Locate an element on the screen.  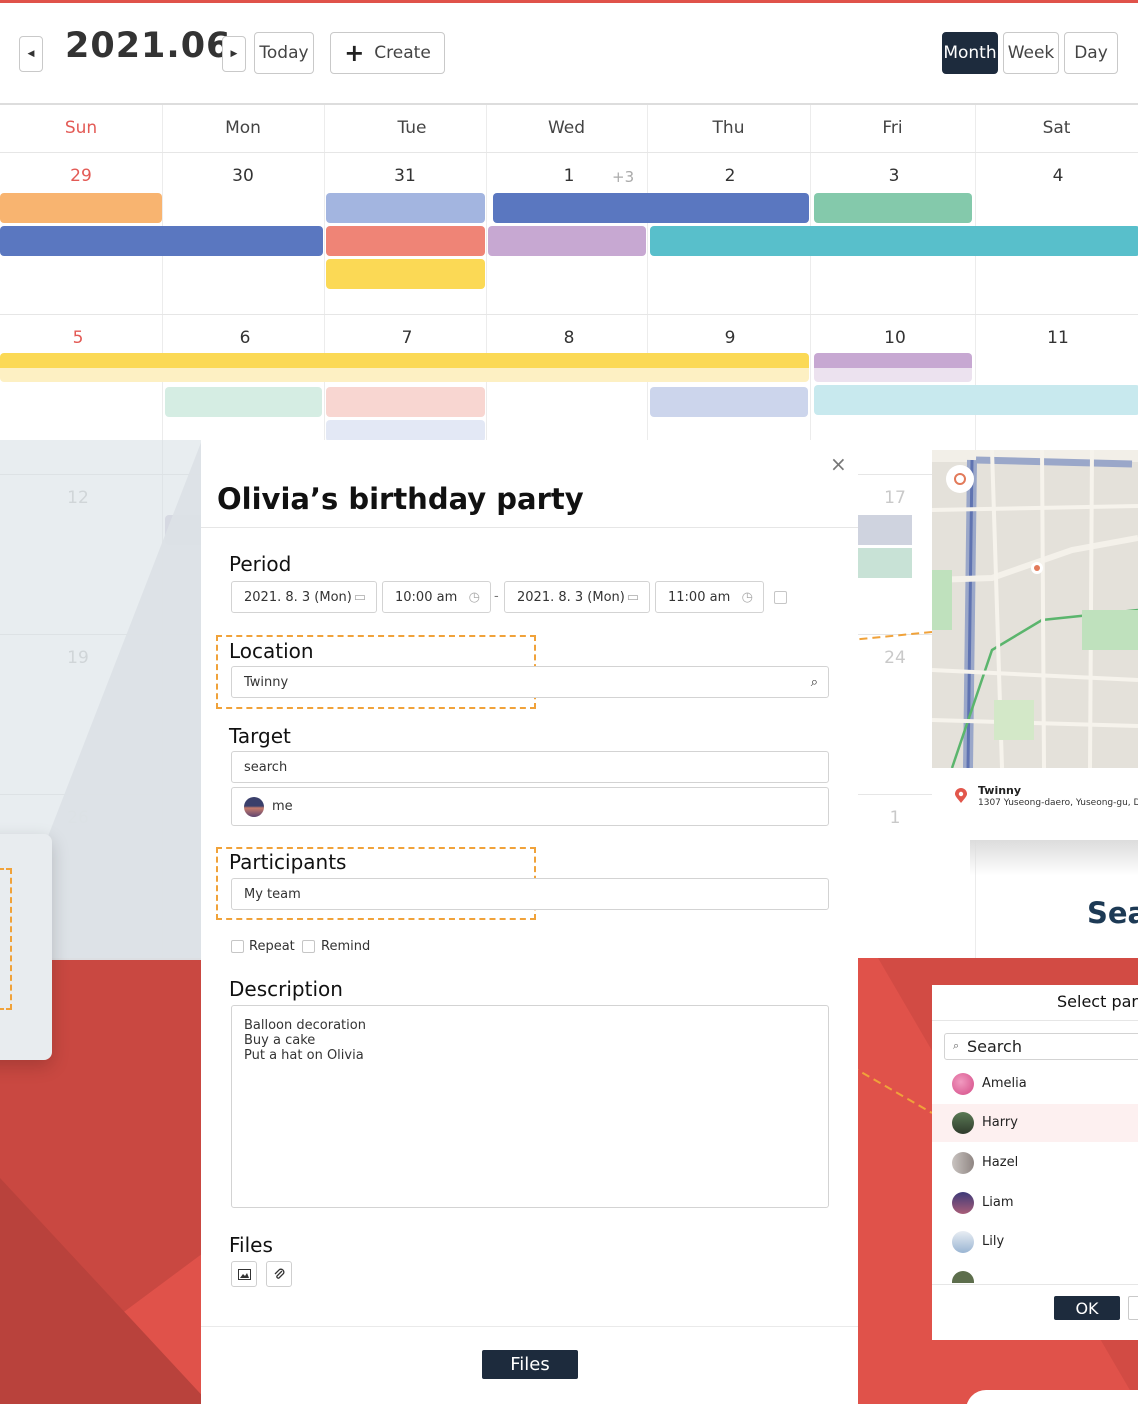
location-map is located at coordinates (1035, 609).